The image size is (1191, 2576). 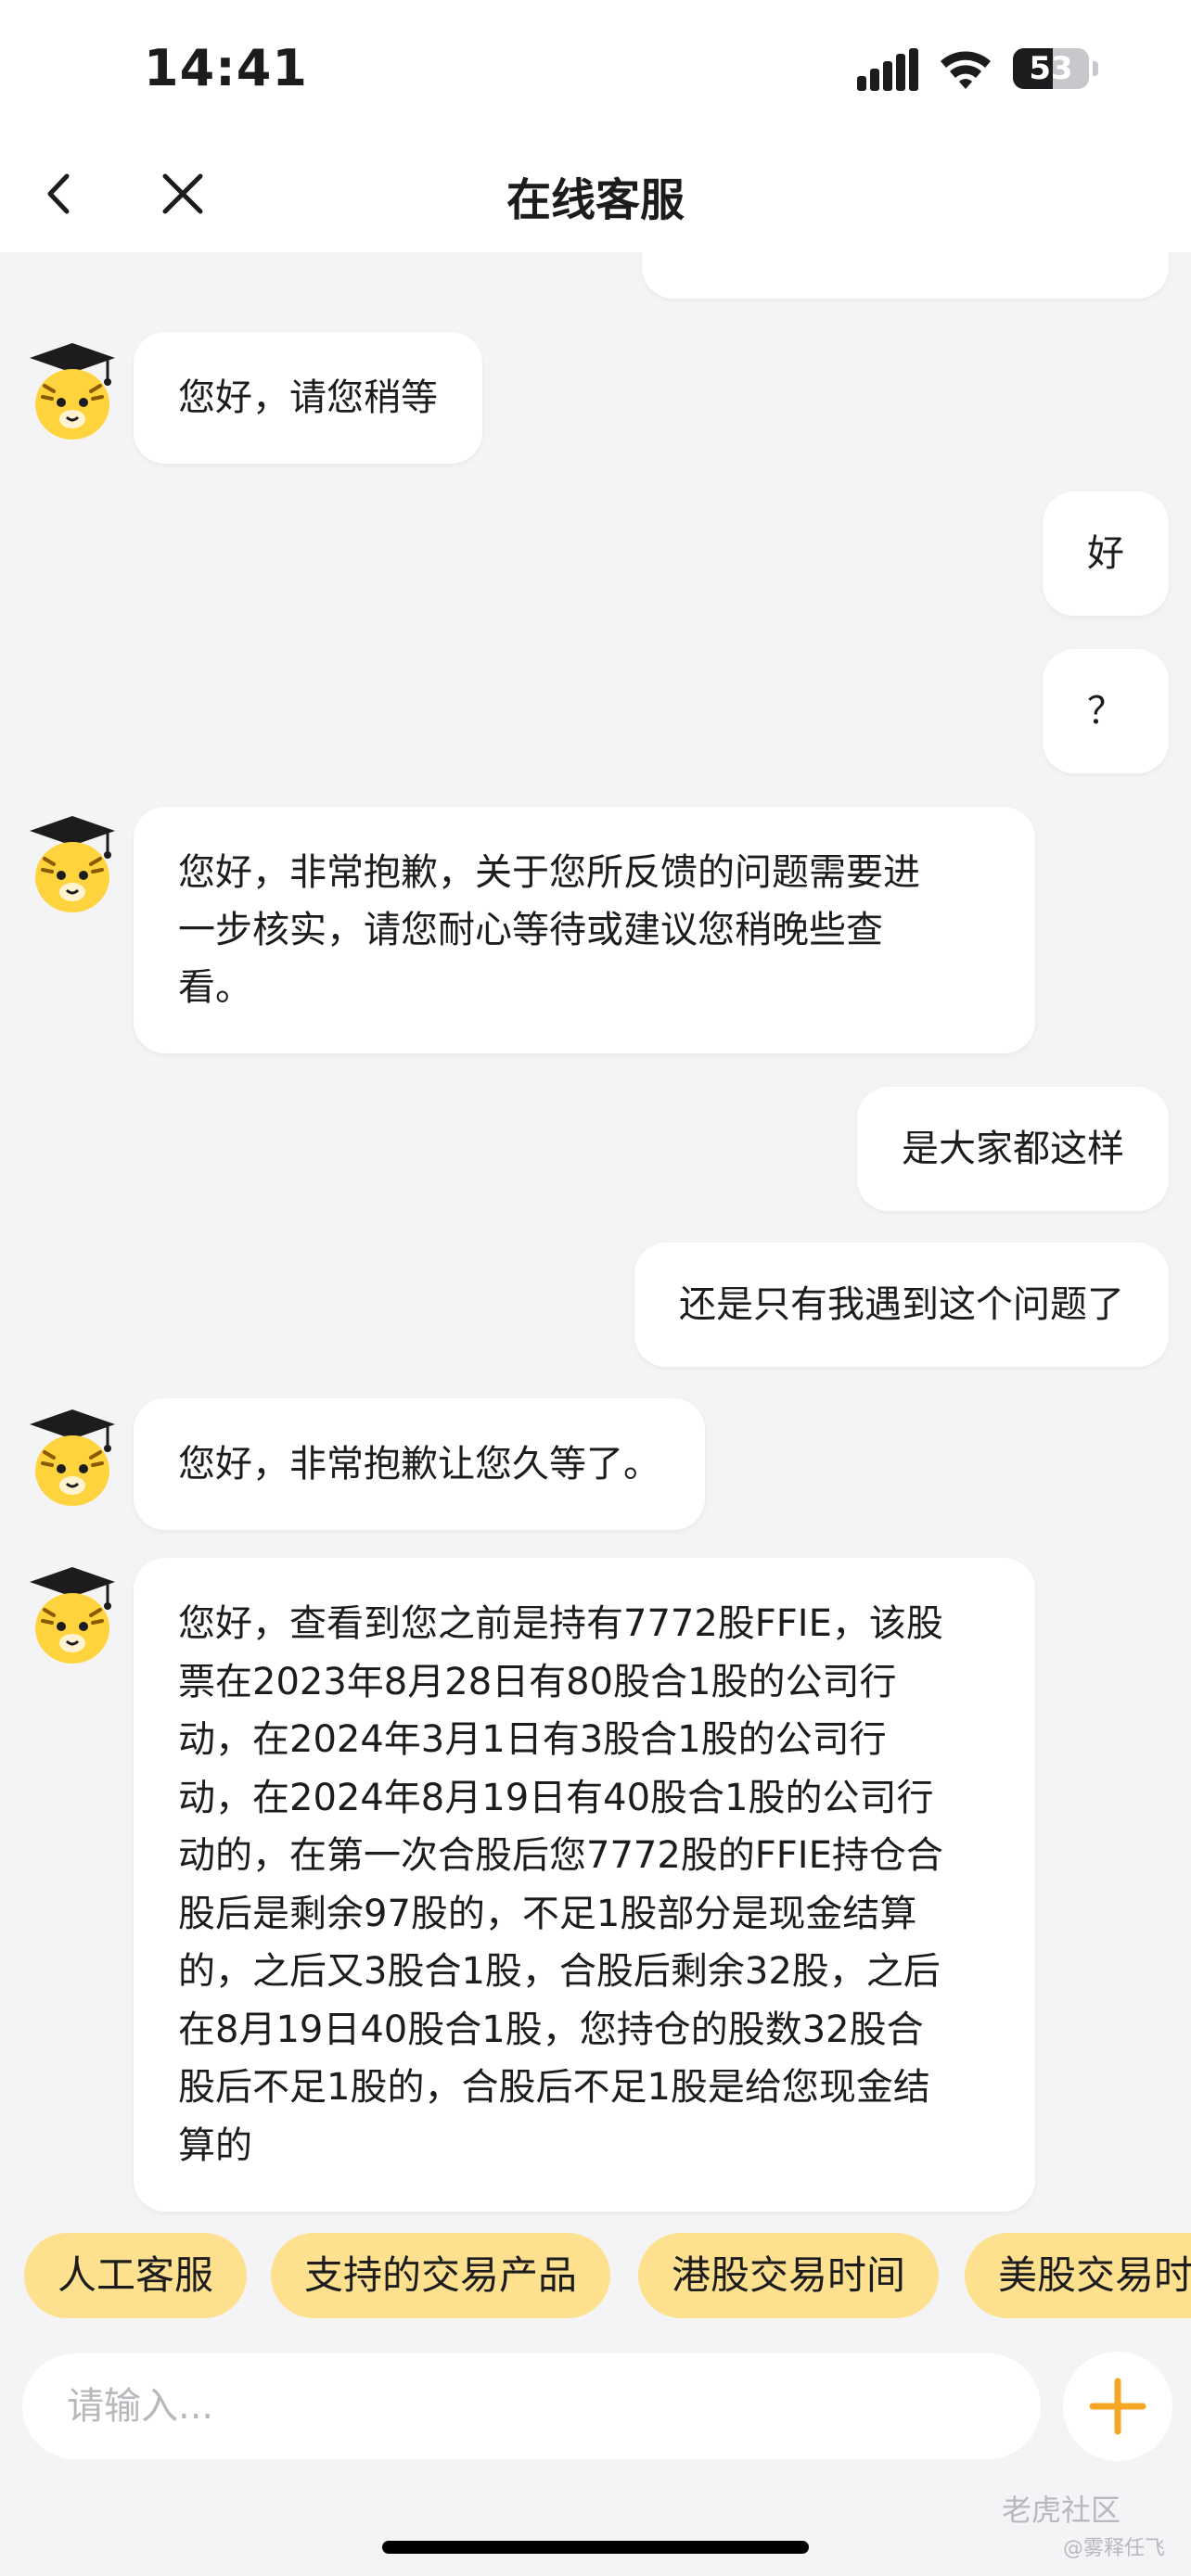 What do you see at coordinates (532, 1739) in the screenshot?
I see `message-line: 动，在2024年3月1日有3股合1股的公司行` at bounding box center [532, 1739].